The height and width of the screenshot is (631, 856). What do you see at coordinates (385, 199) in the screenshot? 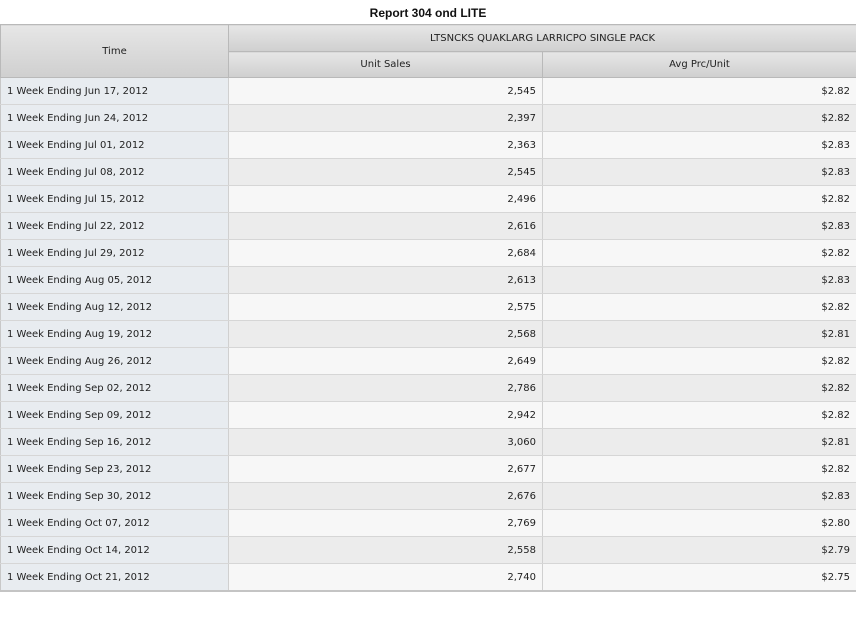
I see `unit-sales-cell: 2,496` at bounding box center [385, 199].